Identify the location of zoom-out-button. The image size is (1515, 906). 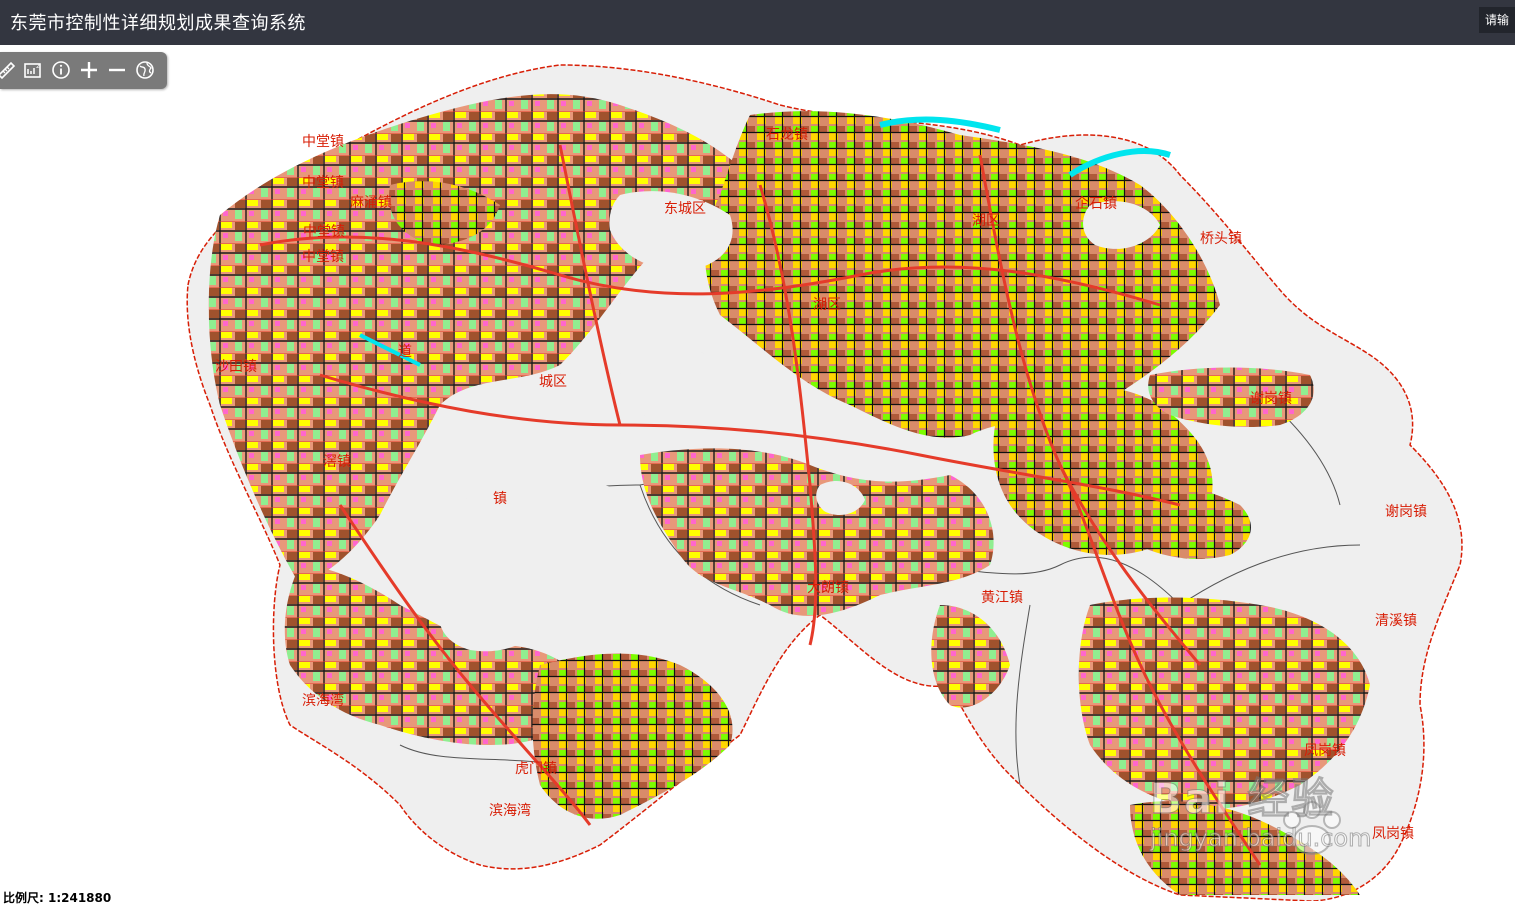
(117, 70).